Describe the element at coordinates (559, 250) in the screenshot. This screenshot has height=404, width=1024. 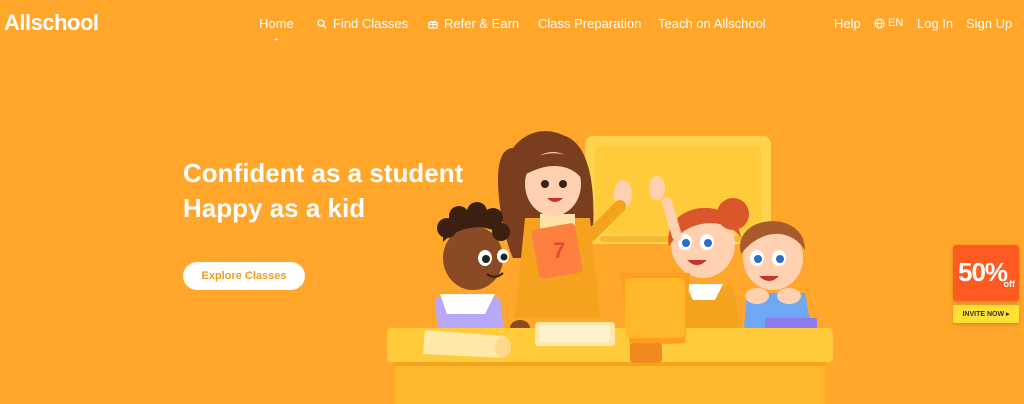
I see `svg-text: 7` at that location.